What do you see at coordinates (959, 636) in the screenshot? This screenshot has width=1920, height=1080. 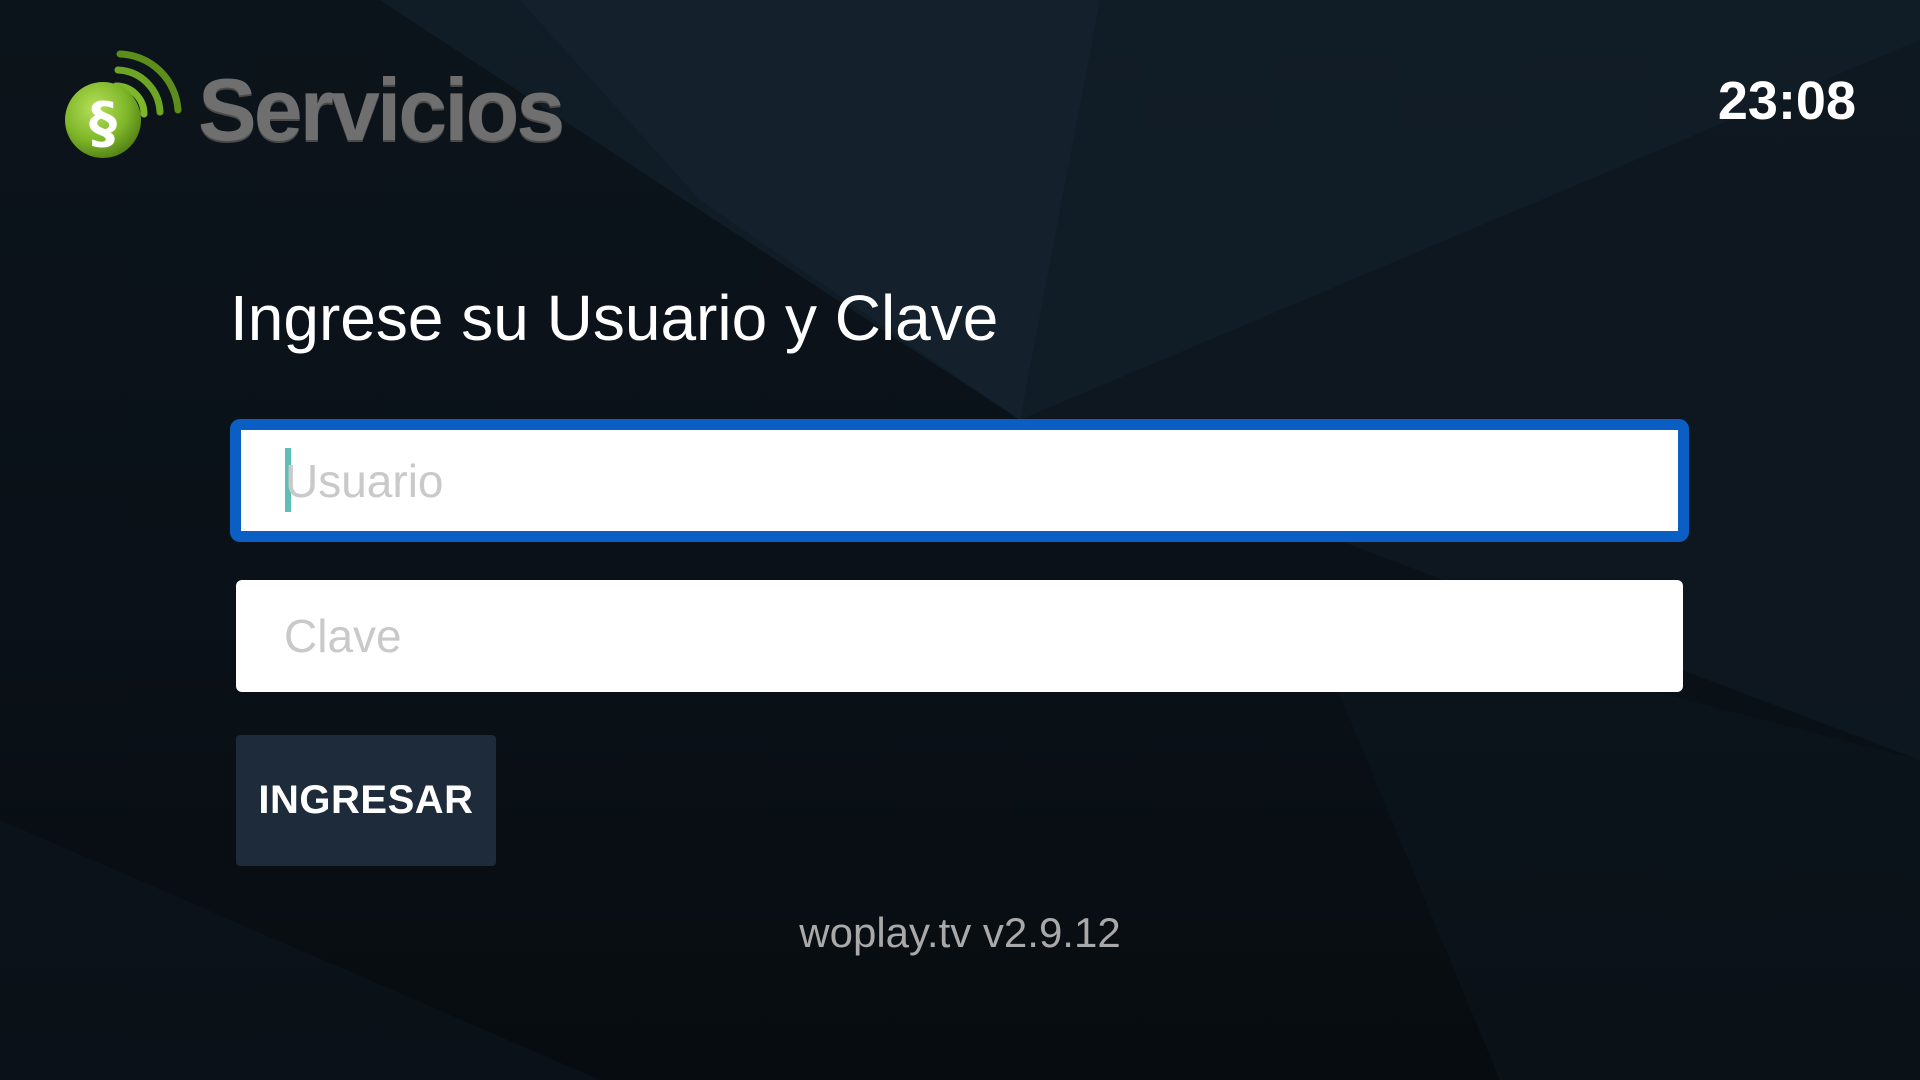 I see `password-field: Clave` at bounding box center [959, 636].